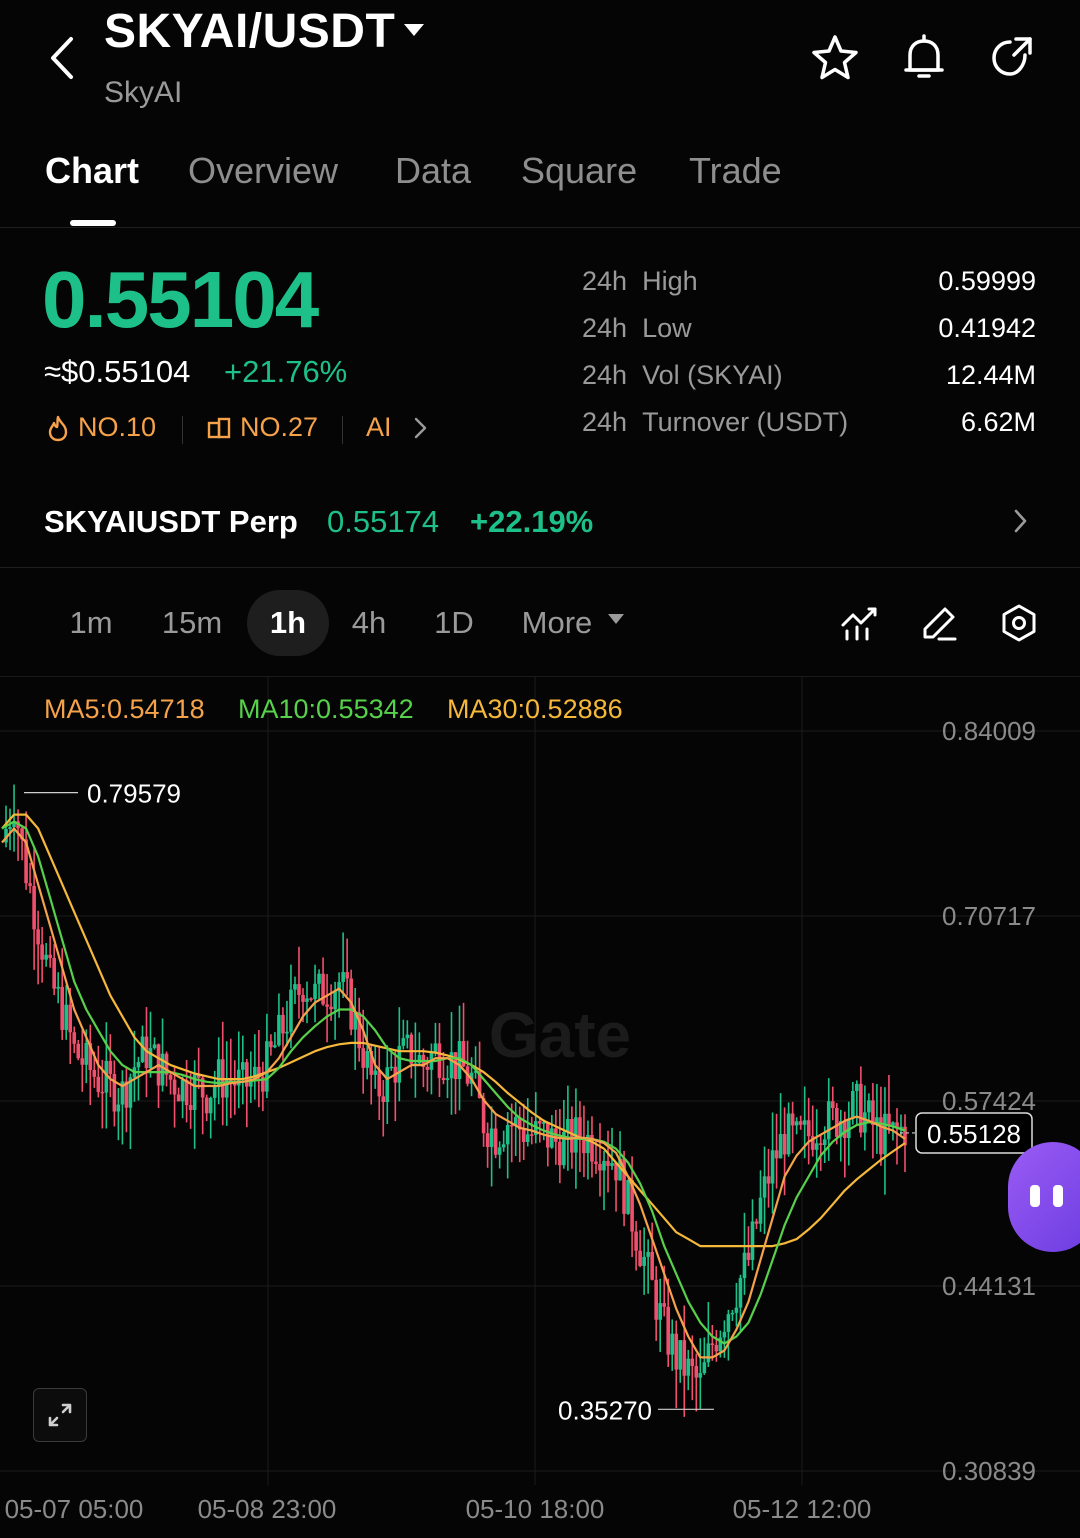  Describe the element at coordinates (433, 171) in the screenshot. I see `tab-data: Data` at that location.